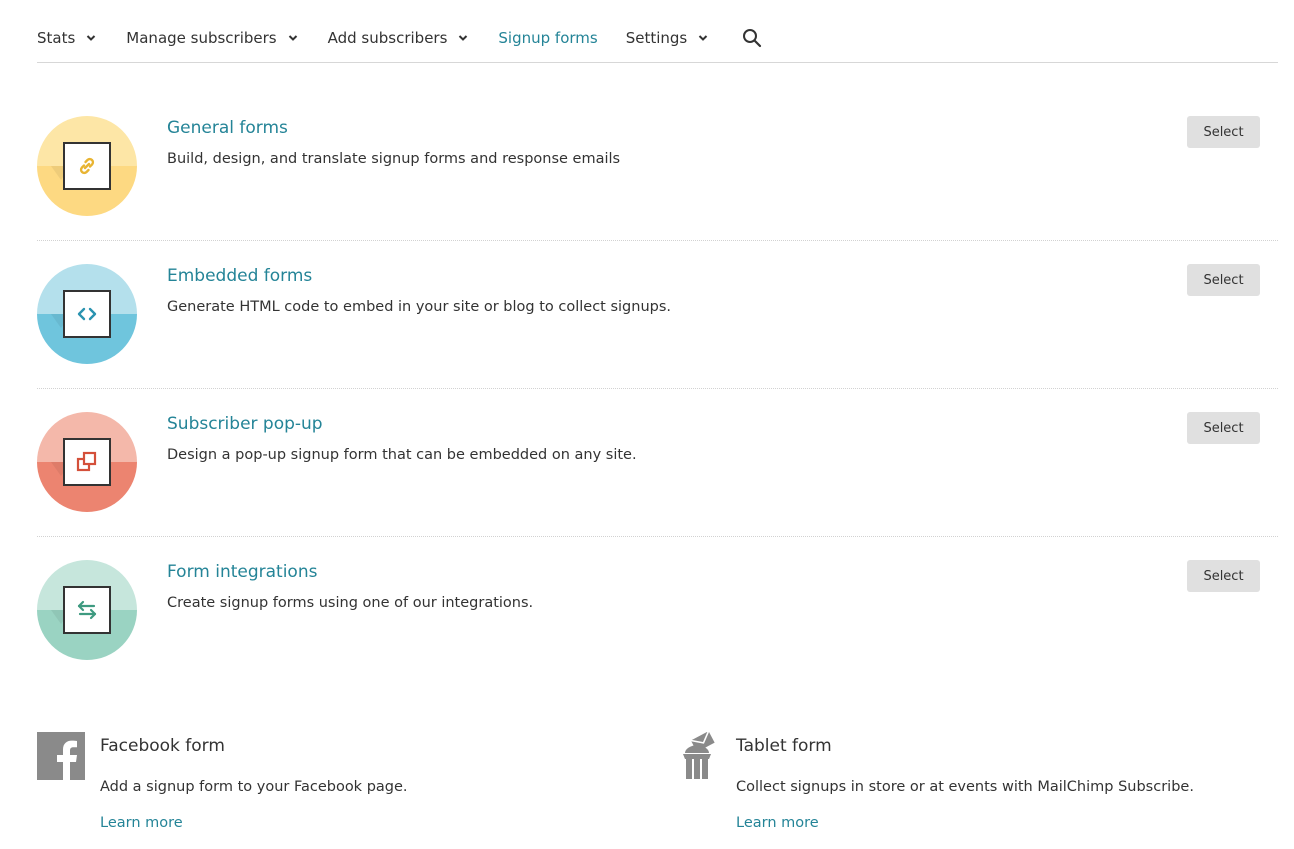 Image resolution: width=1294 pixels, height=849 pixels. I want to click on general-forms-badge, so click(87, 166).